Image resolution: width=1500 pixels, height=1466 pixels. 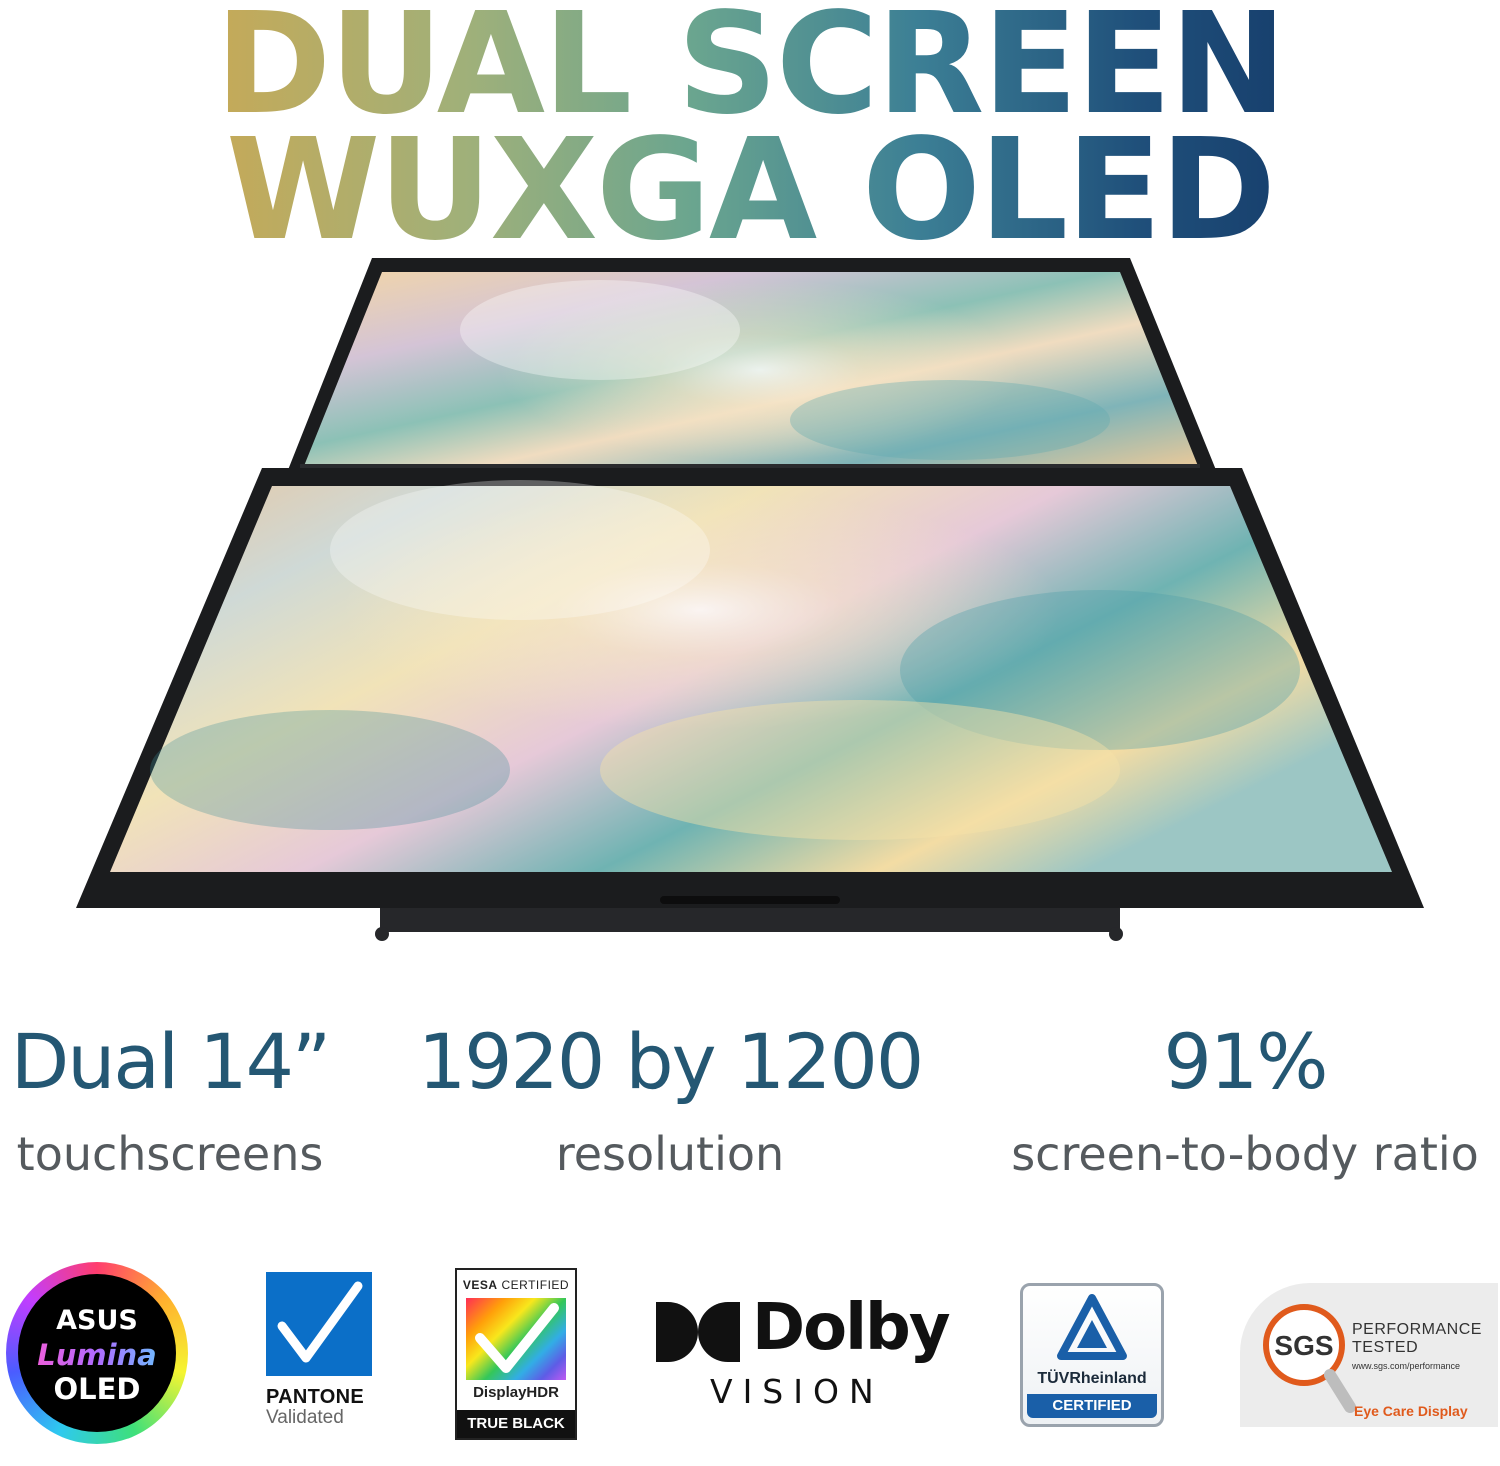 What do you see at coordinates (698, 1332) in the screenshot?
I see `dolby-double-d-icon` at bounding box center [698, 1332].